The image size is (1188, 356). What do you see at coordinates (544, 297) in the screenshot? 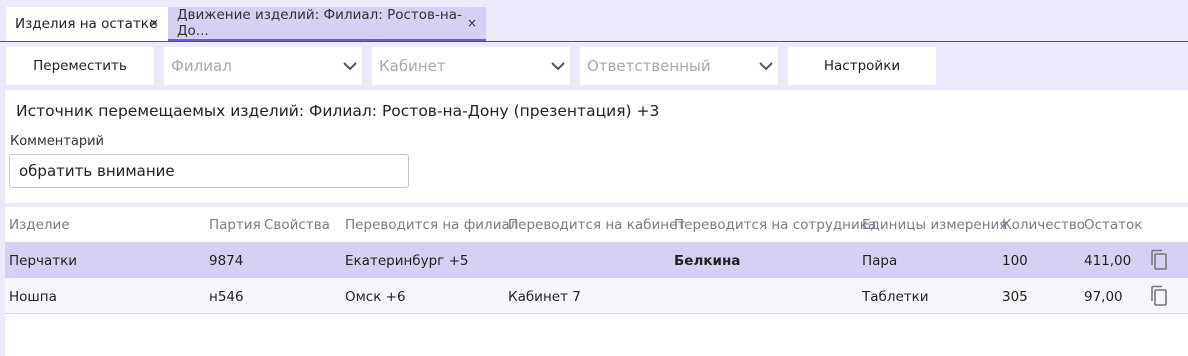
I see `cell-target-office: Кабинет 7` at bounding box center [544, 297].